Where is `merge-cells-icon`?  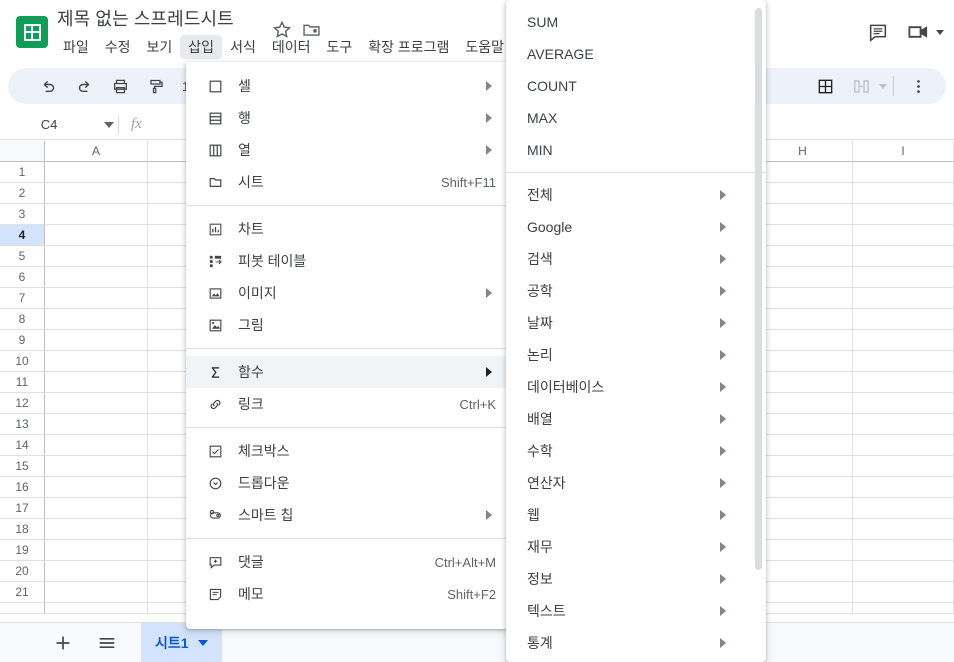
merge-cells-icon is located at coordinates (861, 86).